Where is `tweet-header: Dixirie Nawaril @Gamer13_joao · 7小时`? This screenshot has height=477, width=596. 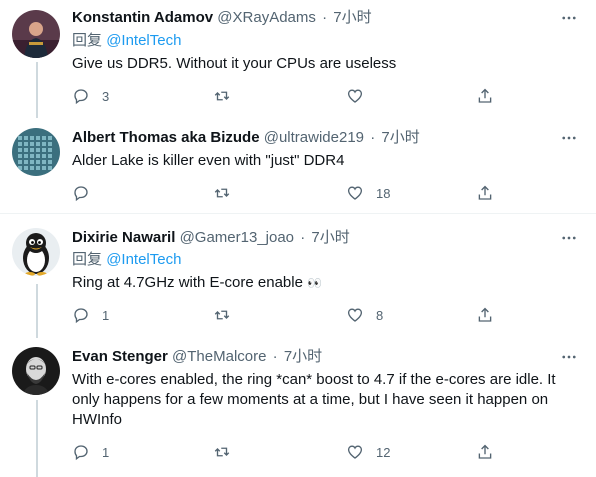 tweet-header: Dixirie Nawaril @Gamer13_joao · 7小时 is located at coordinates (211, 238).